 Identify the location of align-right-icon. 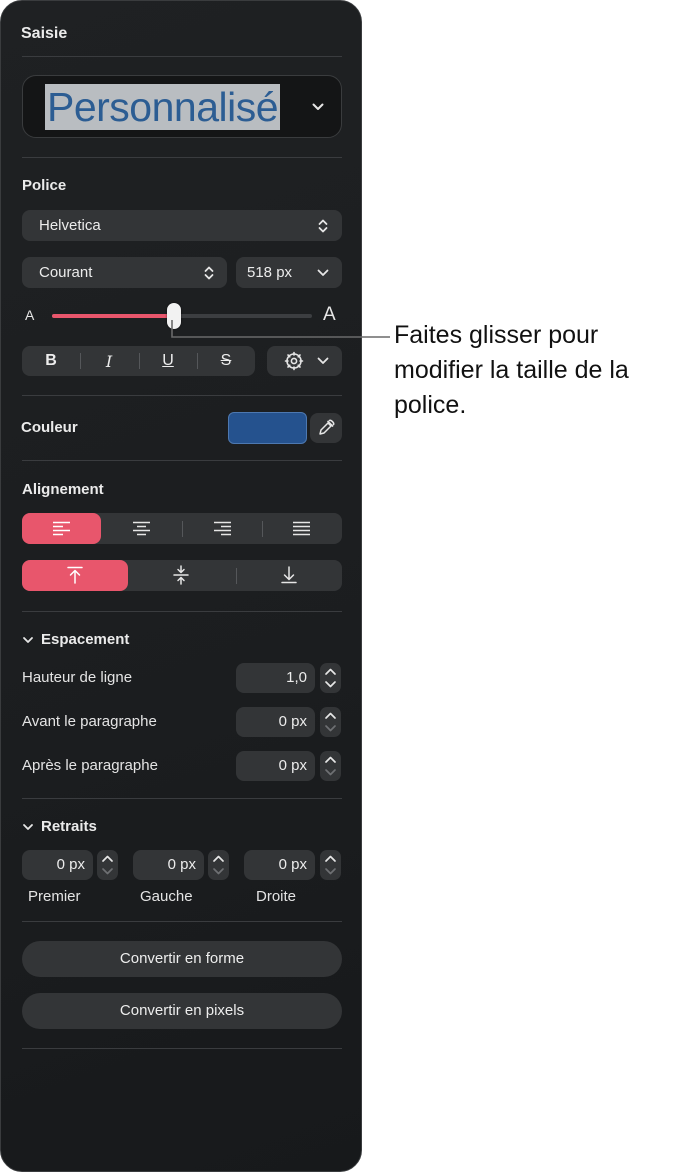
(222, 528).